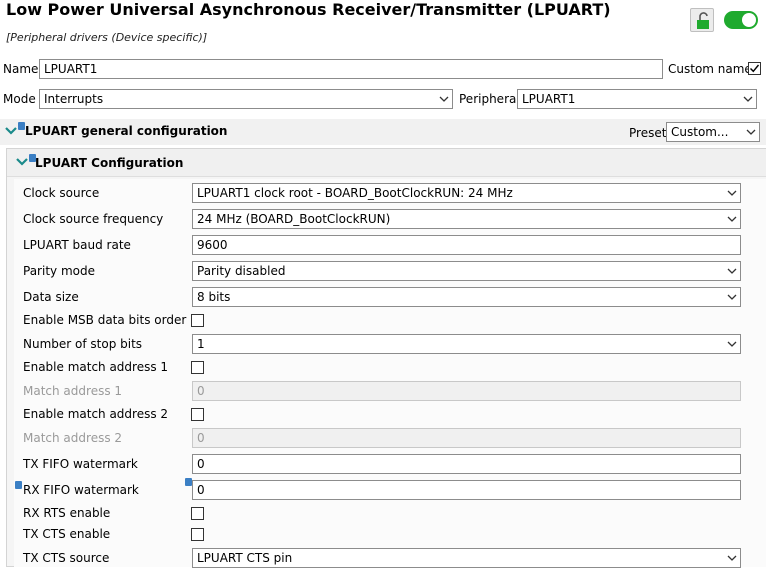  Describe the element at coordinates (466, 558) in the screenshot. I see `tx-cts-source-select: LPUART CTS pin` at that location.